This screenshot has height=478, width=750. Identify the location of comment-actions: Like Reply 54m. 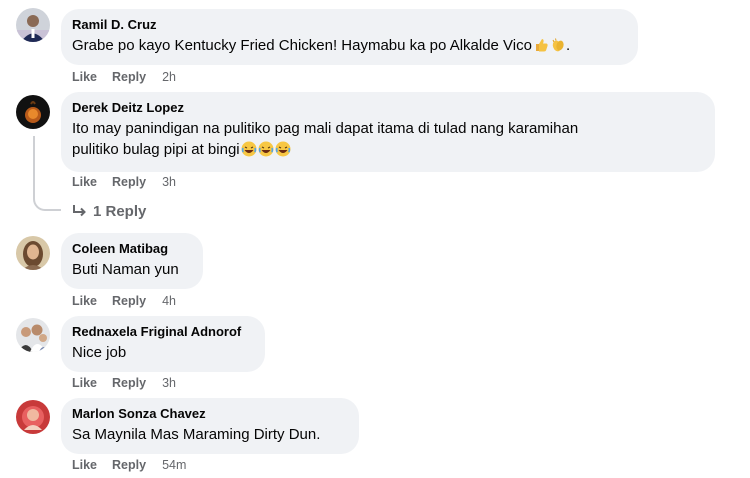
(129, 465).